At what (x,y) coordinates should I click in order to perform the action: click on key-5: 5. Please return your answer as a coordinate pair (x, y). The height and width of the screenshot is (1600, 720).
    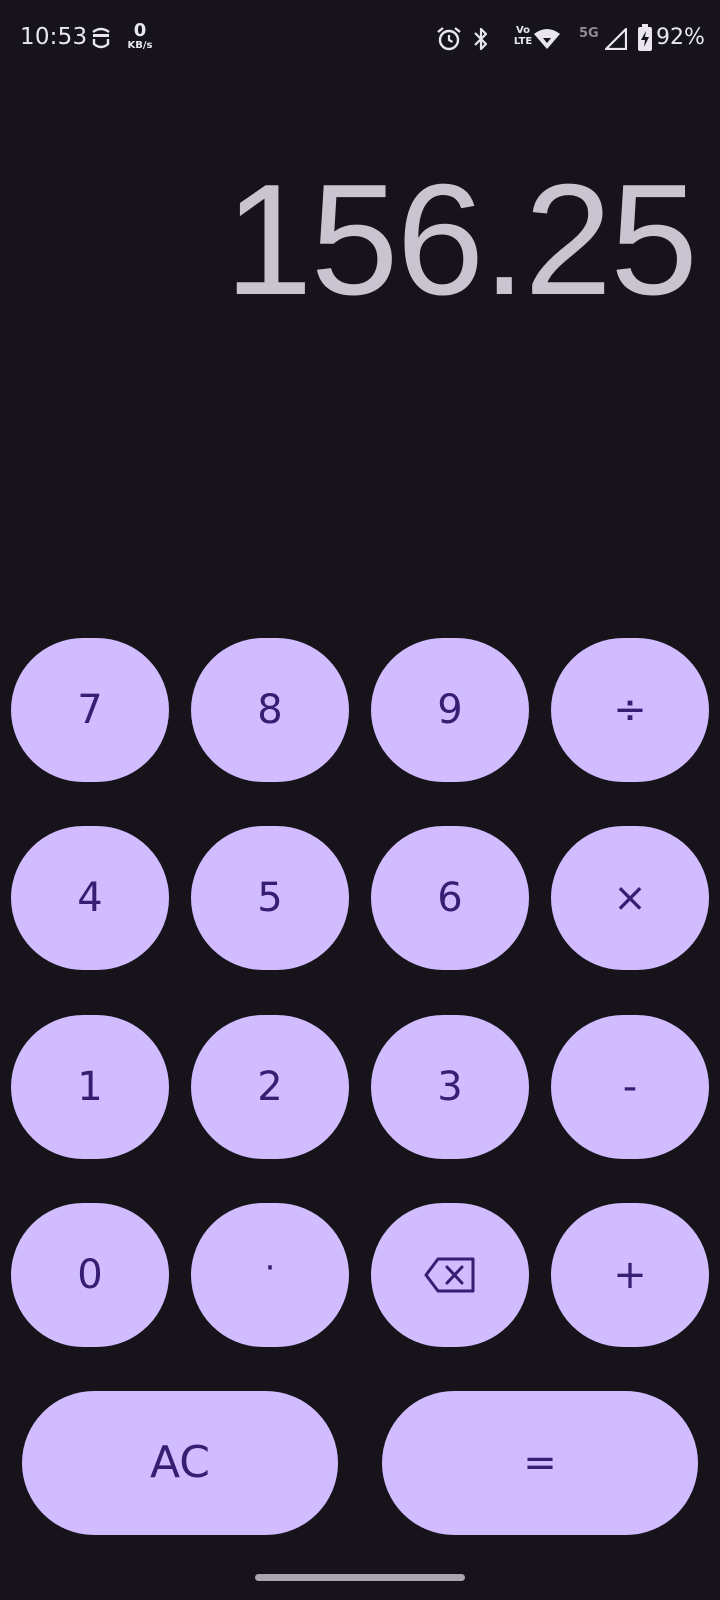
    Looking at the image, I should click on (270, 898).